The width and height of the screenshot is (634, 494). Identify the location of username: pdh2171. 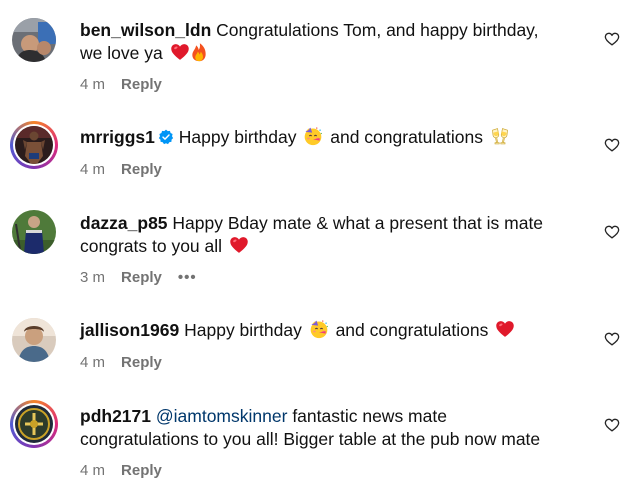
(115, 416).